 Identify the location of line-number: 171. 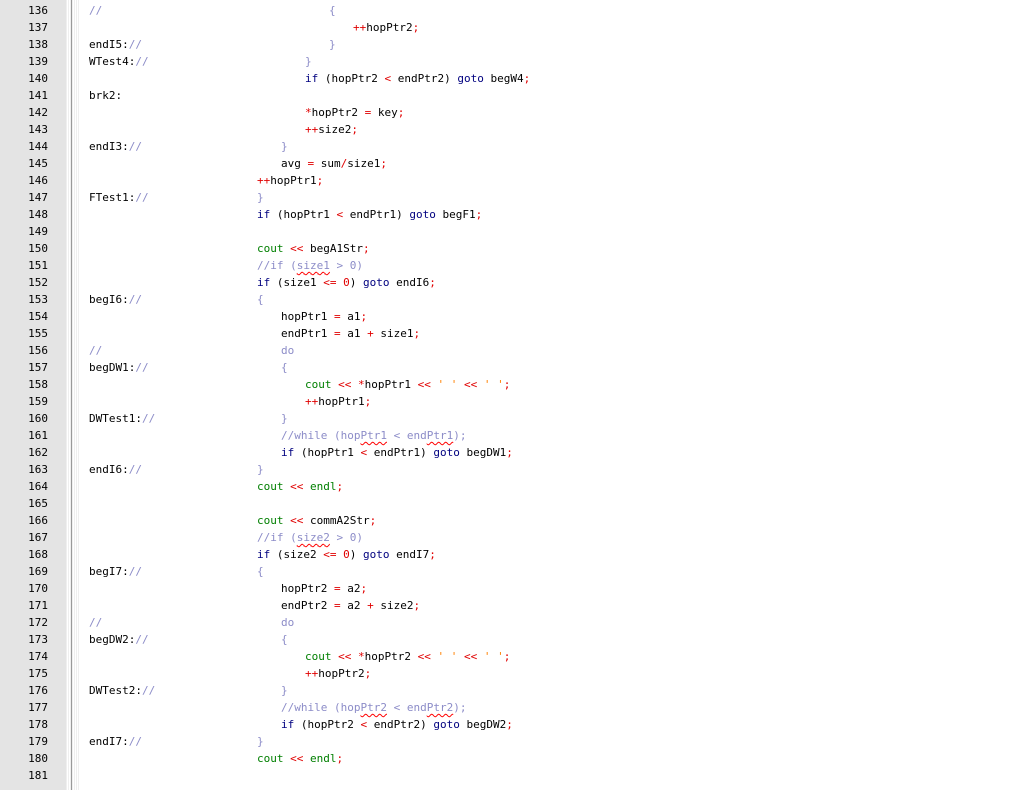
(38, 605).